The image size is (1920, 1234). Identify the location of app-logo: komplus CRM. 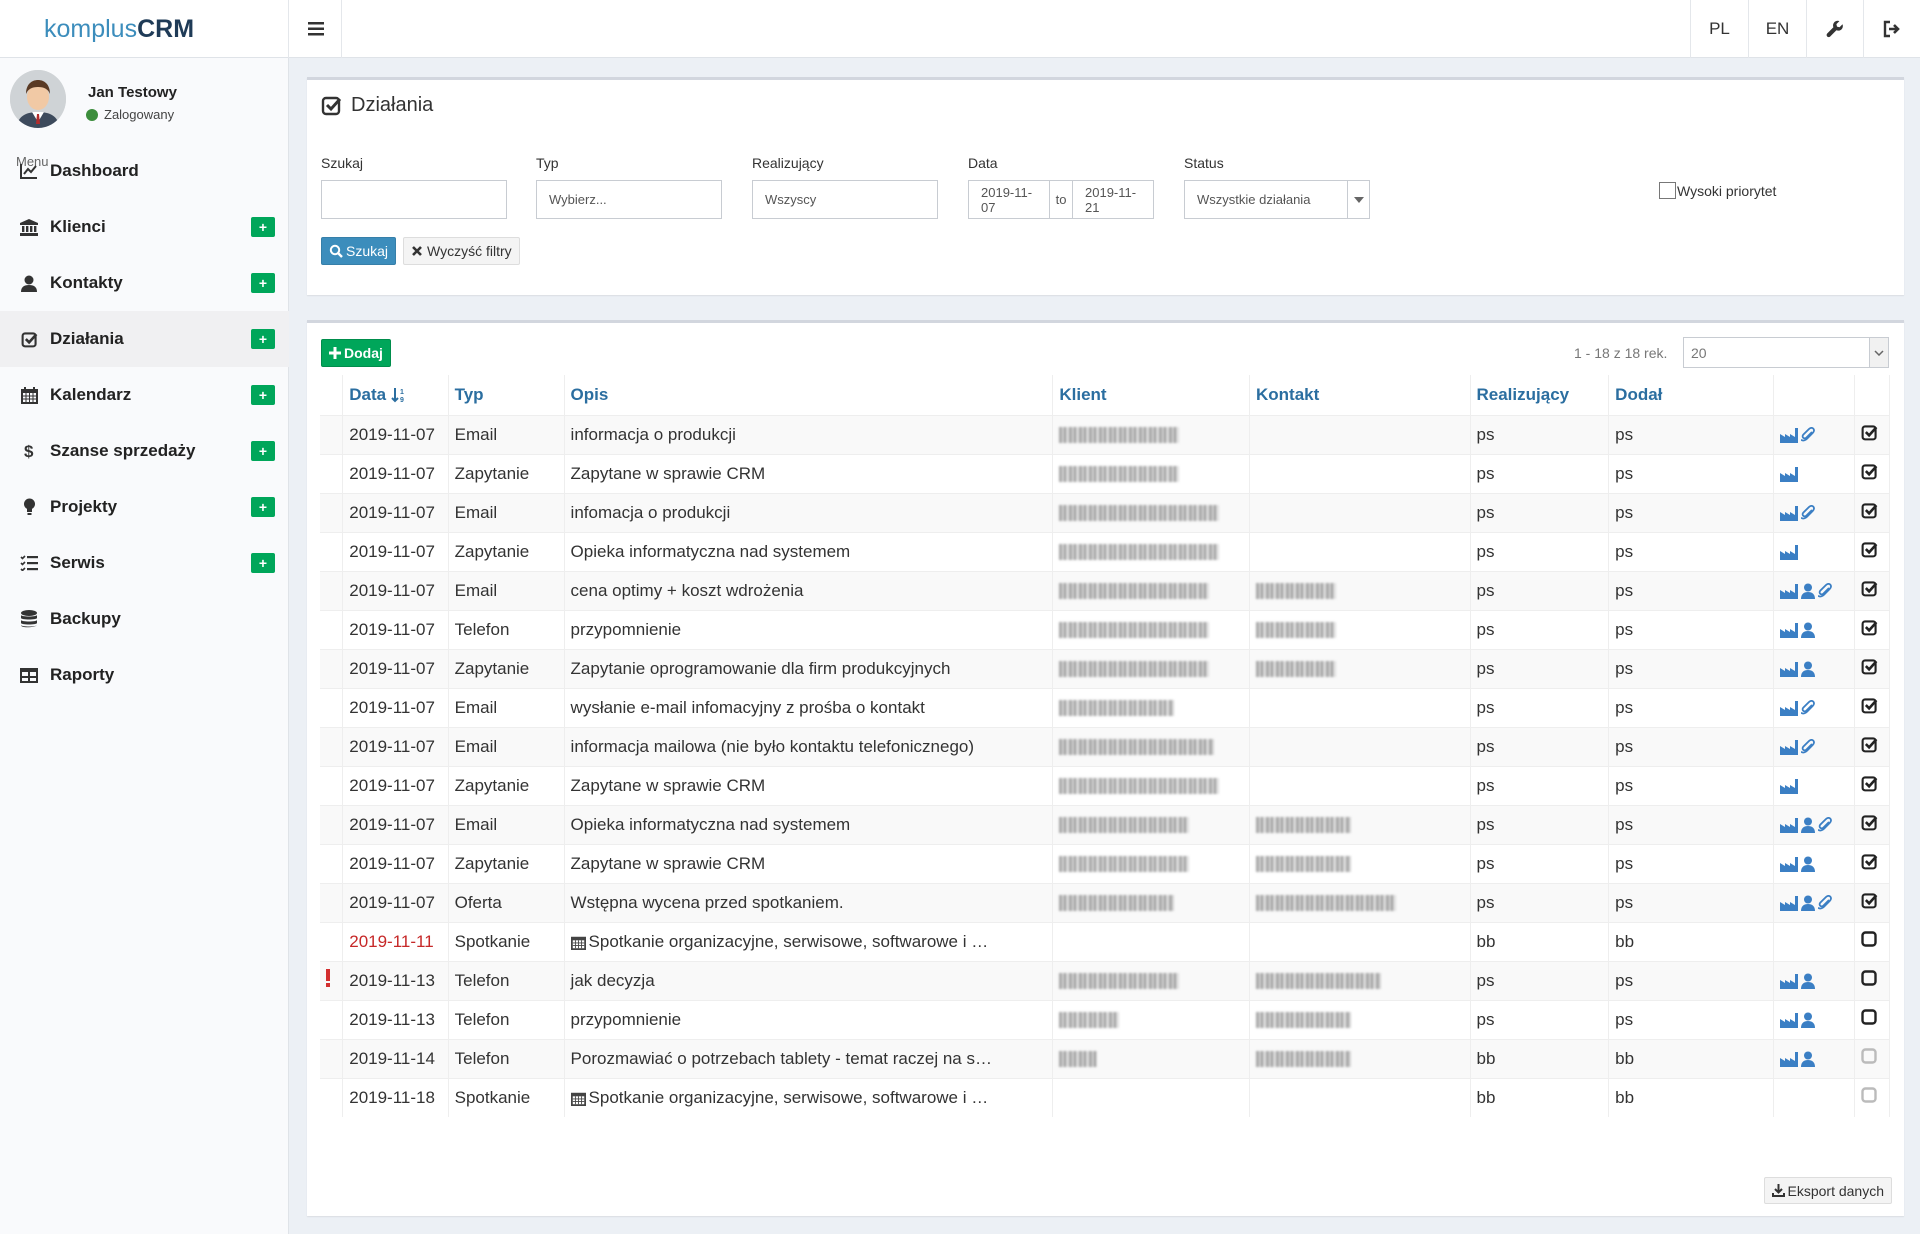
(144, 29).